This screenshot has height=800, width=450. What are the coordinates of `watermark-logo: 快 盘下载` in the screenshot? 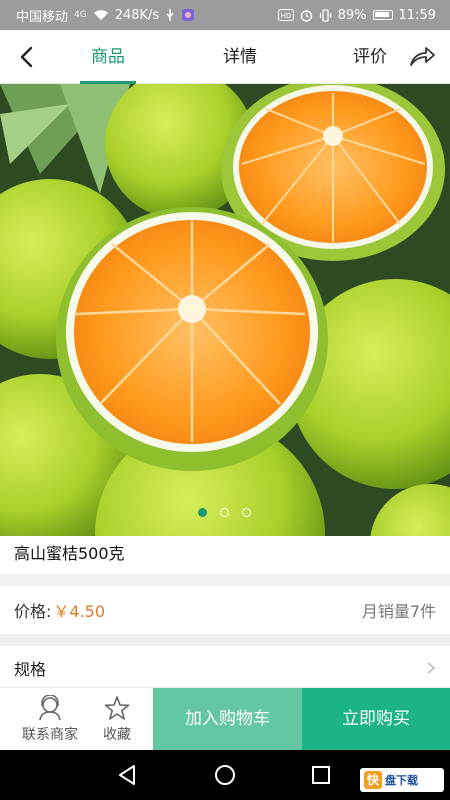 It's located at (402, 780).